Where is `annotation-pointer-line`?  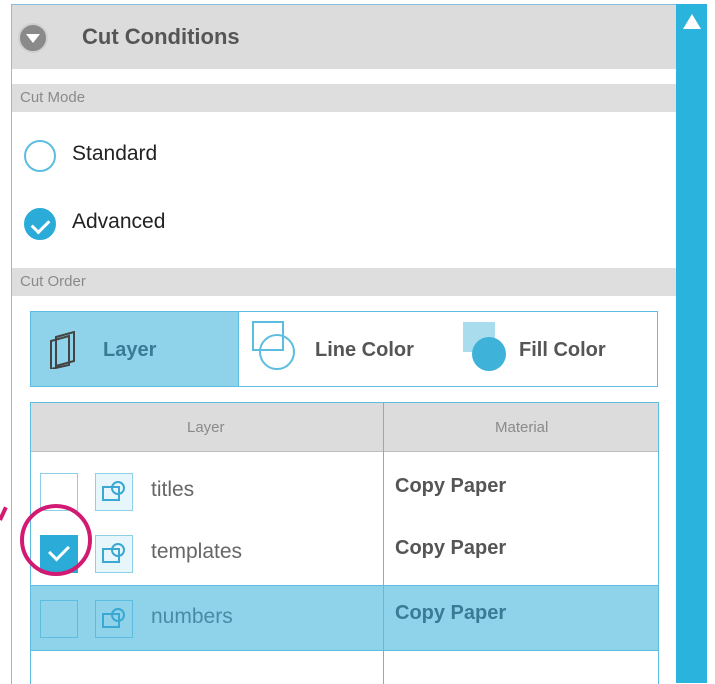 annotation-pointer-line is located at coordinates (4, 513).